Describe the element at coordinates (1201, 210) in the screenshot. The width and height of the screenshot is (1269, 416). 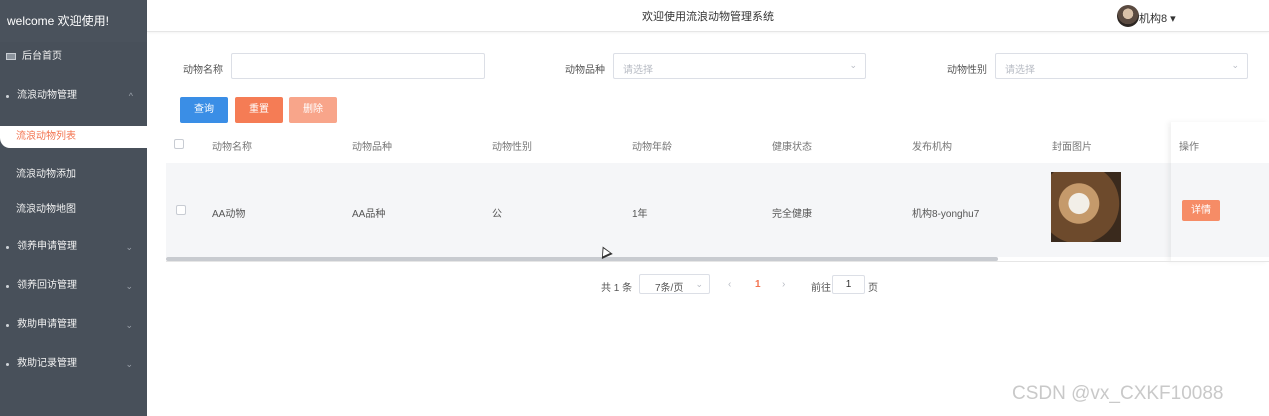
I see `detail-button: 详情` at that location.